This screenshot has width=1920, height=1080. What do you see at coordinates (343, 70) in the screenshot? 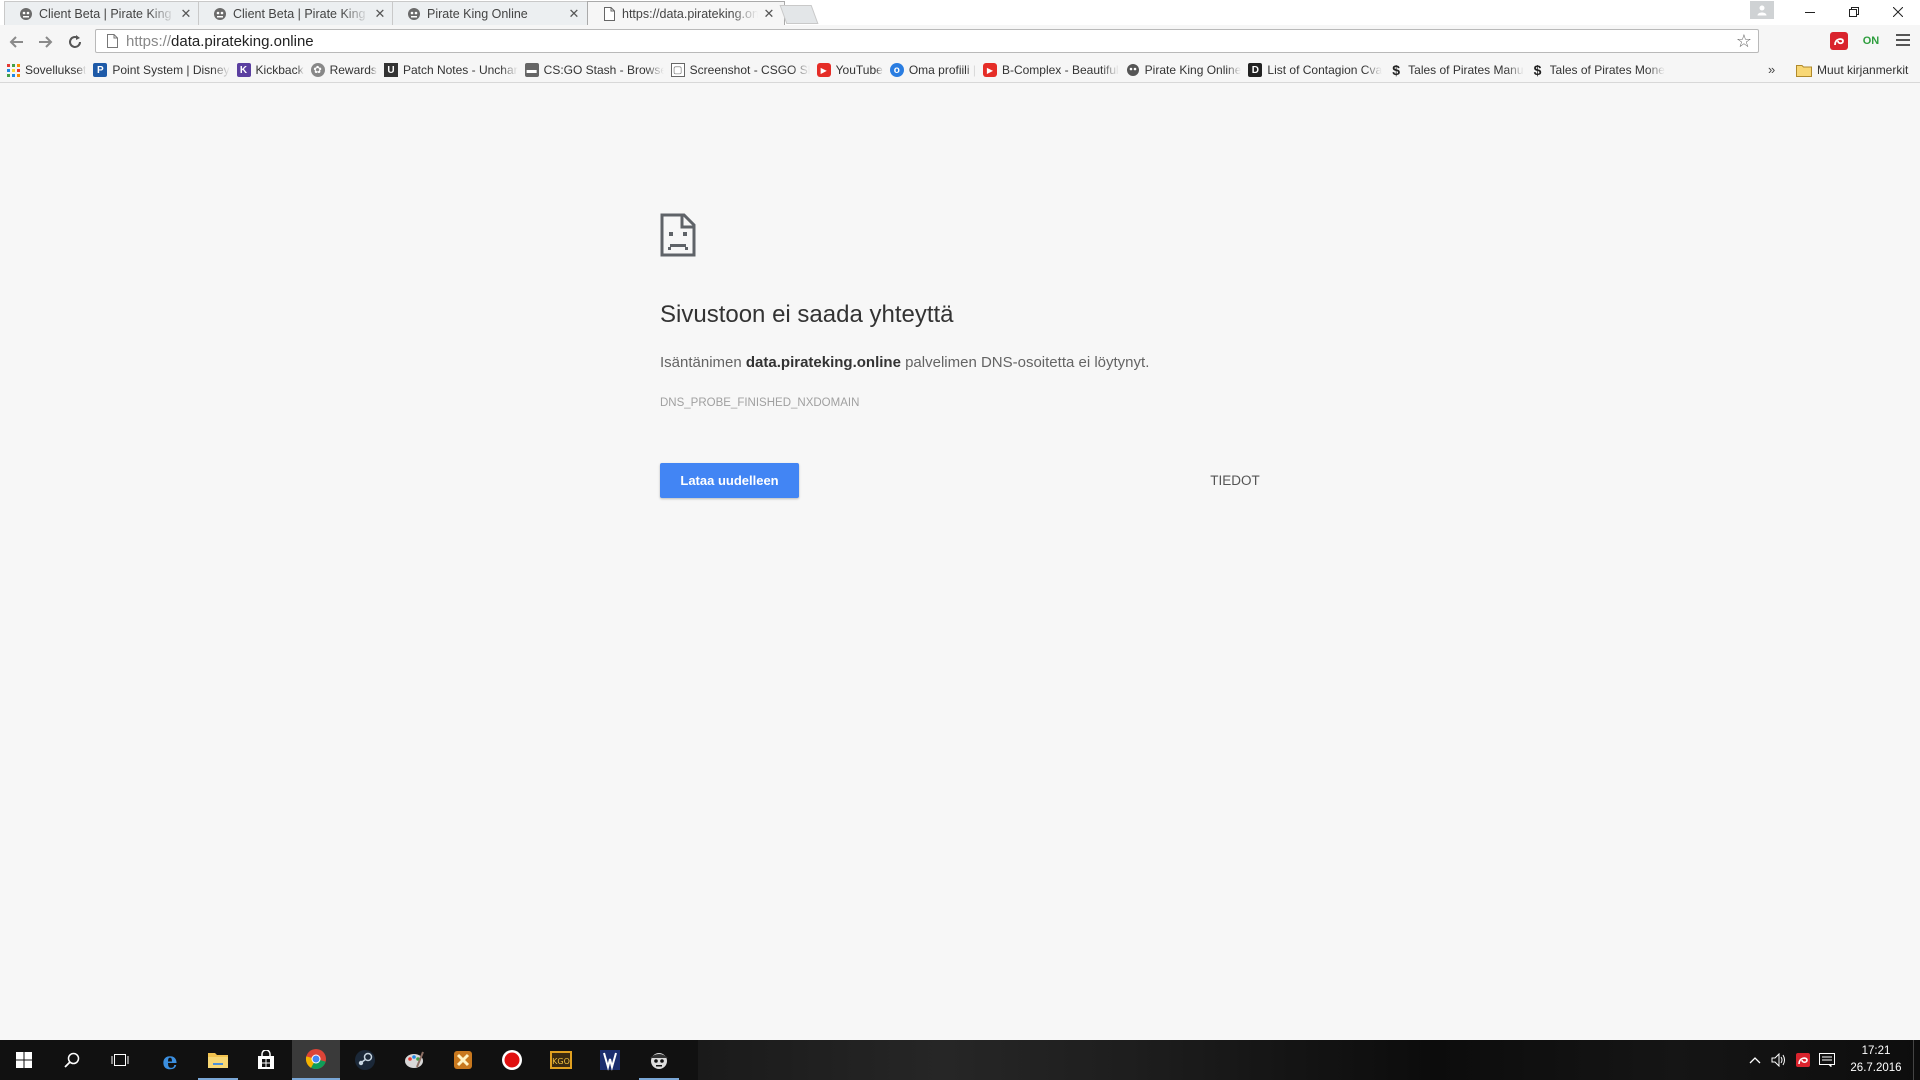
I see `bookmark-rewards: ✿ Rewards` at bounding box center [343, 70].